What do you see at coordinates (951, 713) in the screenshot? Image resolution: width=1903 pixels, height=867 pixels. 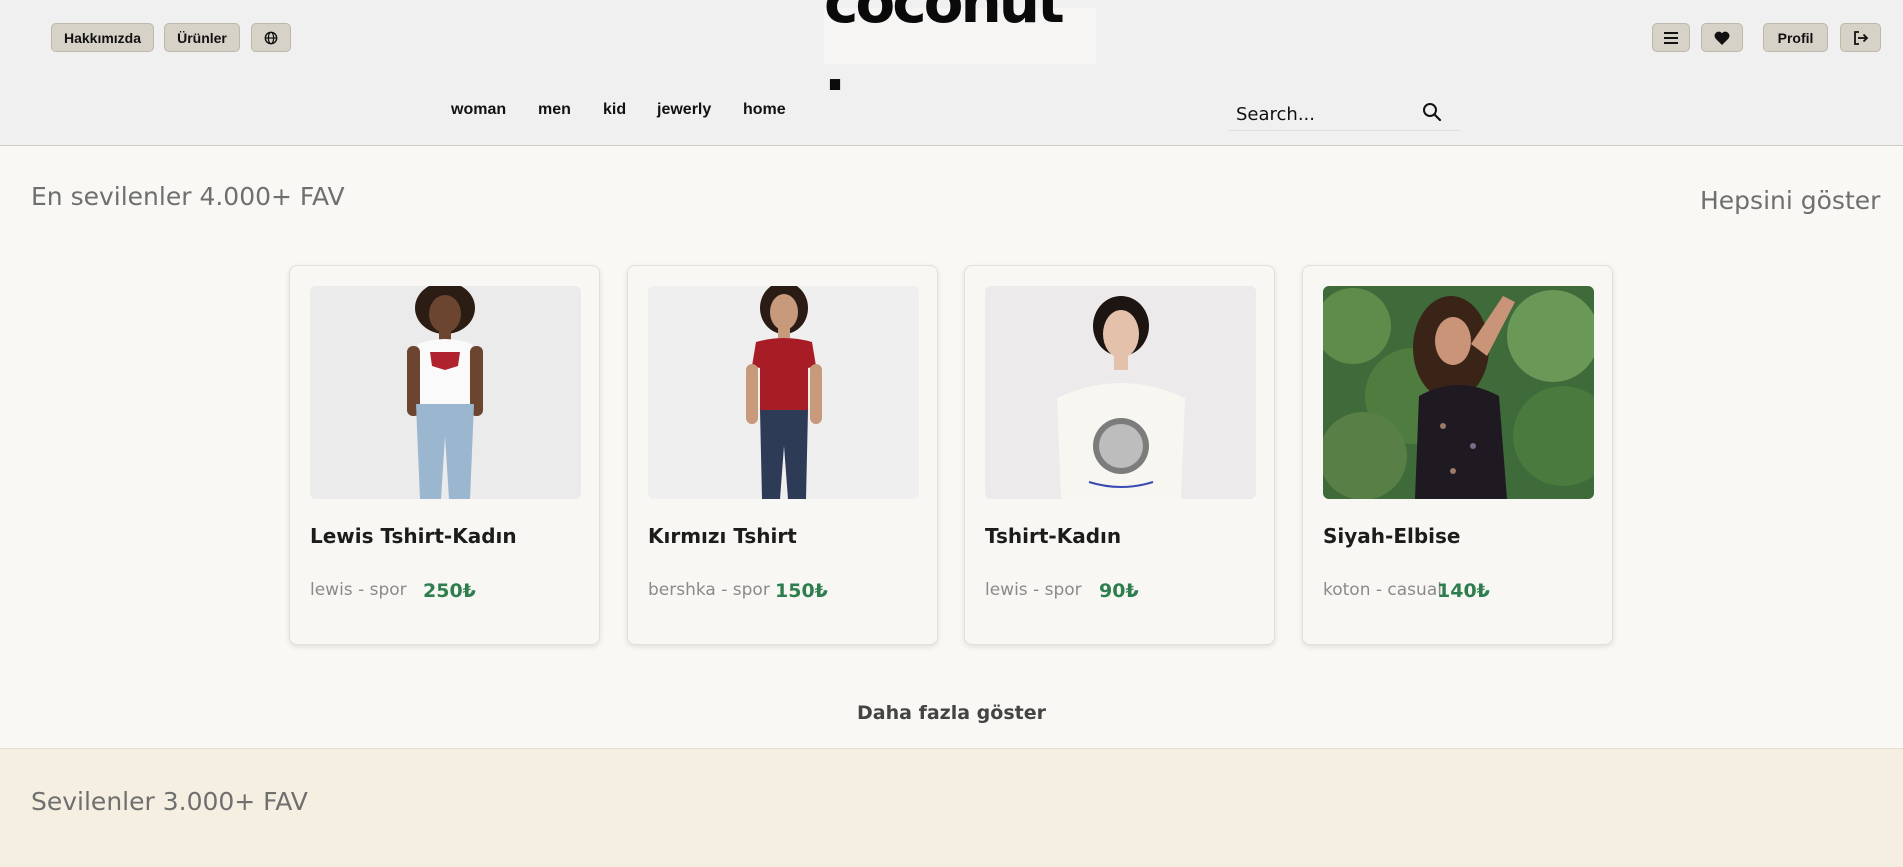 I see `show-more-button: Daha fazla göster` at bounding box center [951, 713].